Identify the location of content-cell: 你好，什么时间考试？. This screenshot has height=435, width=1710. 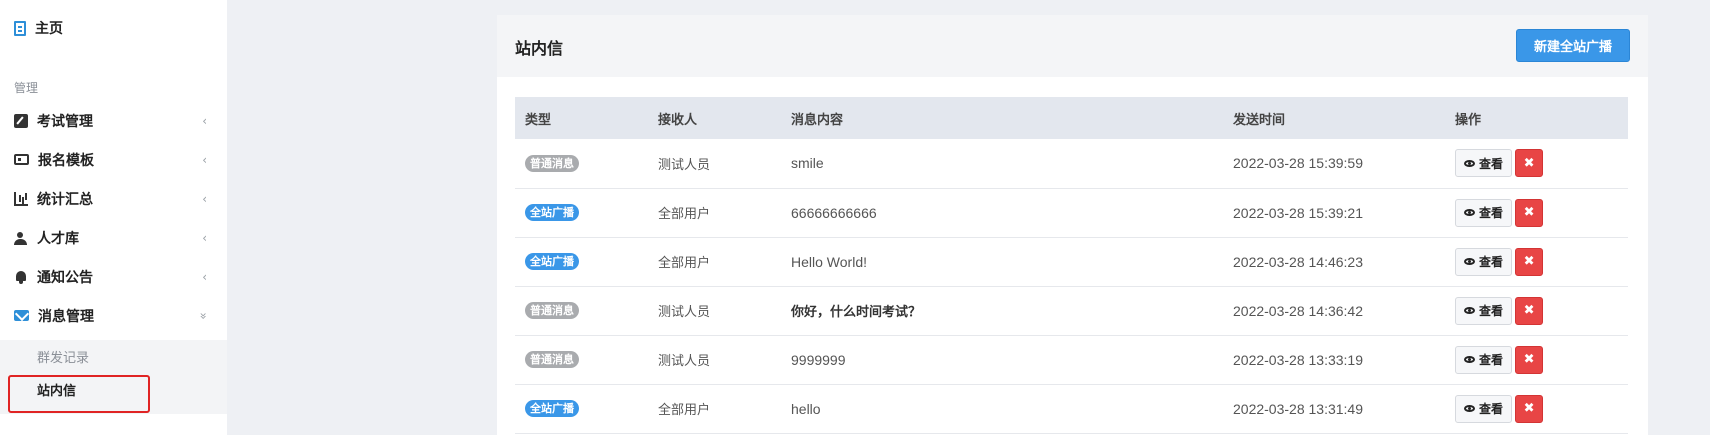
(856, 312).